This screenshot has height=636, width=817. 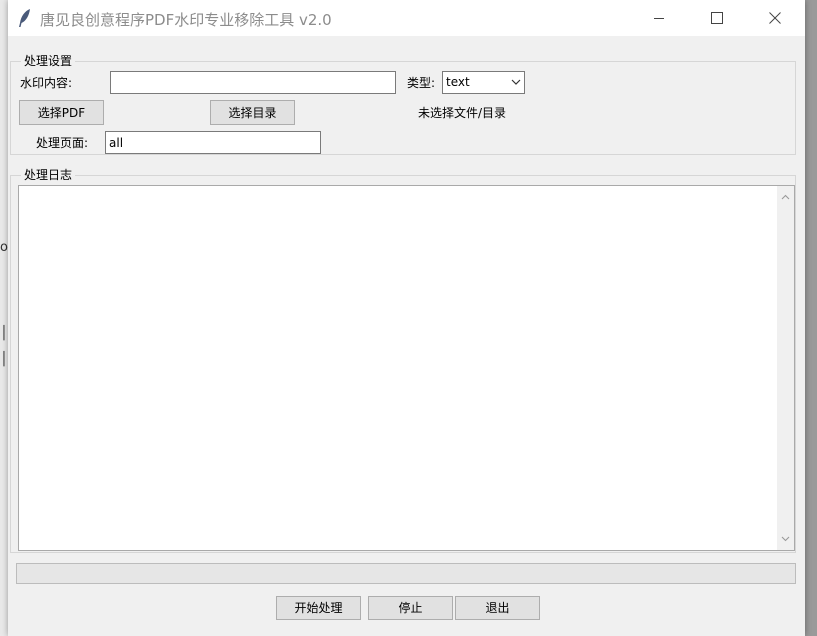 I want to click on progress-bar, so click(x=406, y=573).